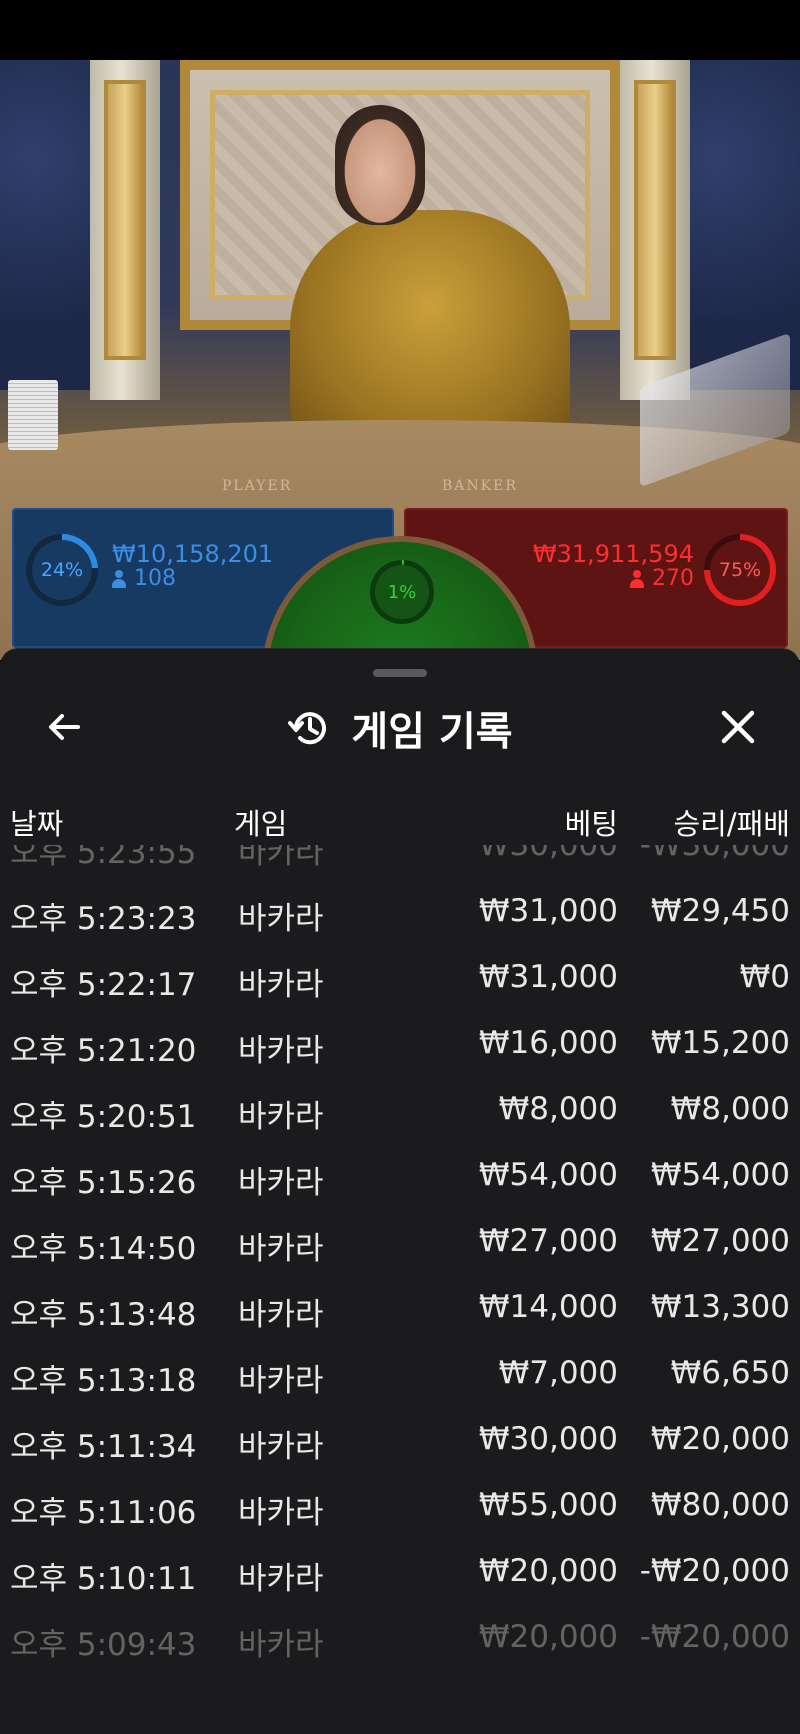  I want to click on row-date: 오후 5:15:26, so click(103, 1183).